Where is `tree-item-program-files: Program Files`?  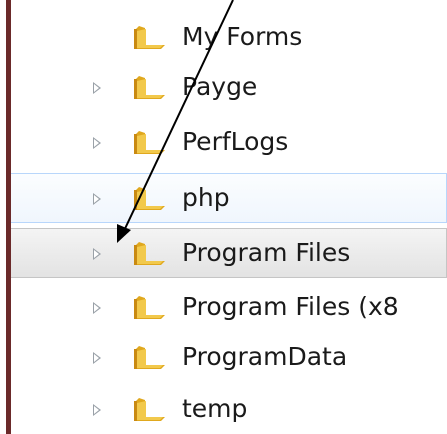
tree-item-program-files: Program Files is located at coordinates (229, 253).